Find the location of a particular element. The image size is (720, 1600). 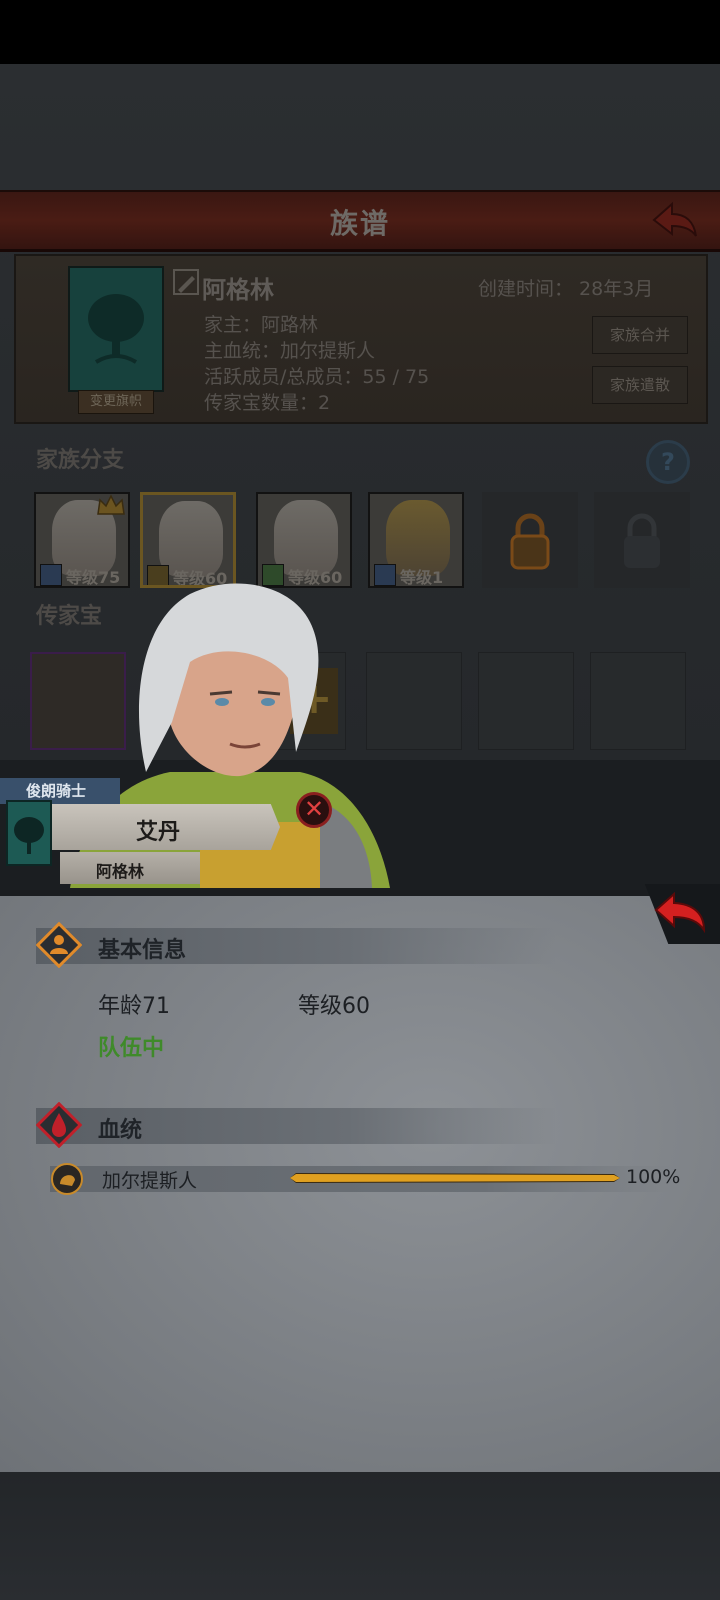

status-bar is located at coordinates (360, 32).